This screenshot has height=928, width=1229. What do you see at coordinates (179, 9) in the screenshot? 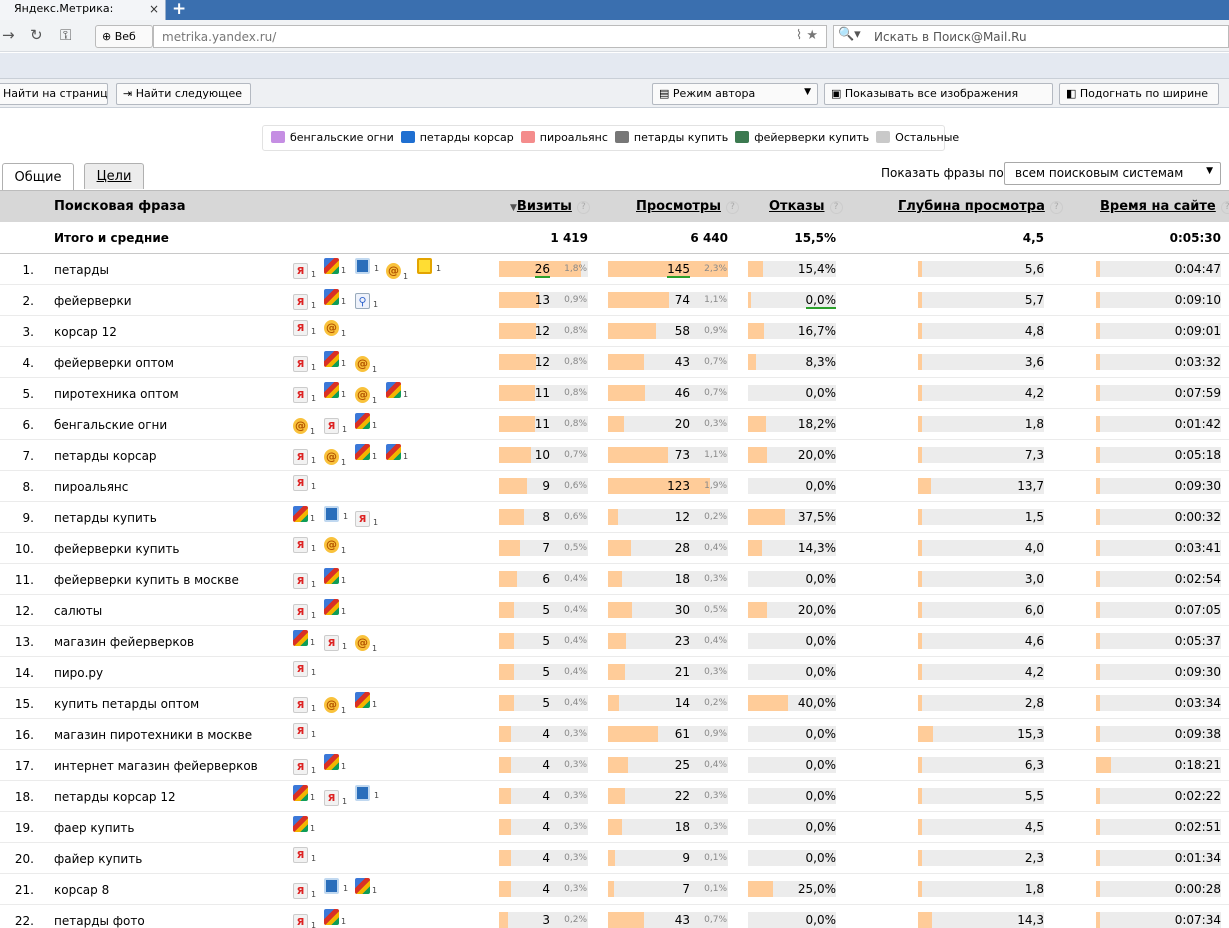
I see `new-tab-icon: +` at bounding box center [179, 9].